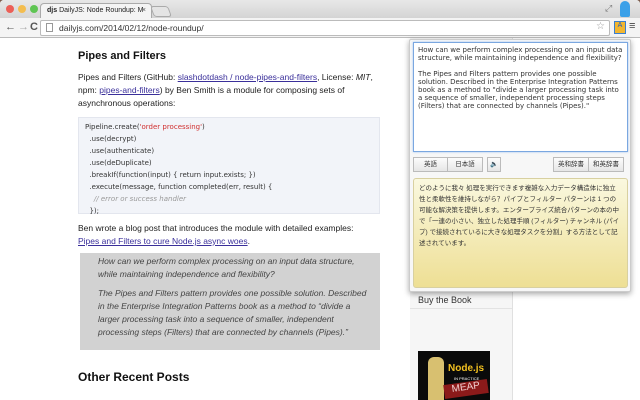 This screenshot has height=400, width=640. What do you see at coordinates (247, 77) in the screenshot?
I see `github-link: slashdotdash / node-pipes-and-filters` at bounding box center [247, 77].